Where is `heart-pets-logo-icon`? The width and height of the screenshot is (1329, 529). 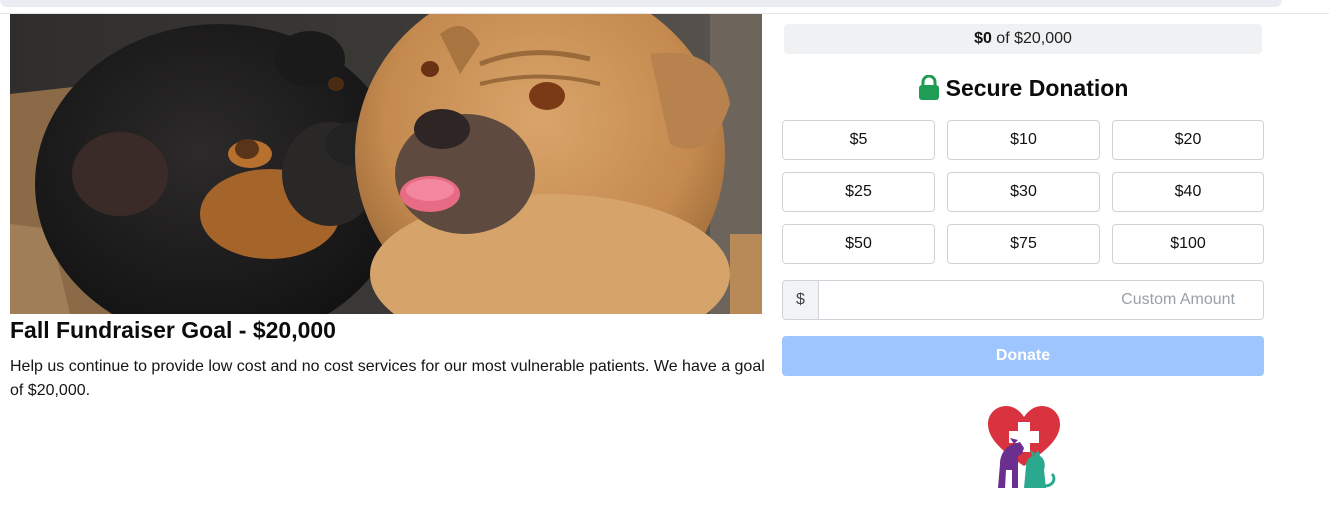
heart-pets-logo-icon is located at coordinates (1024, 447).